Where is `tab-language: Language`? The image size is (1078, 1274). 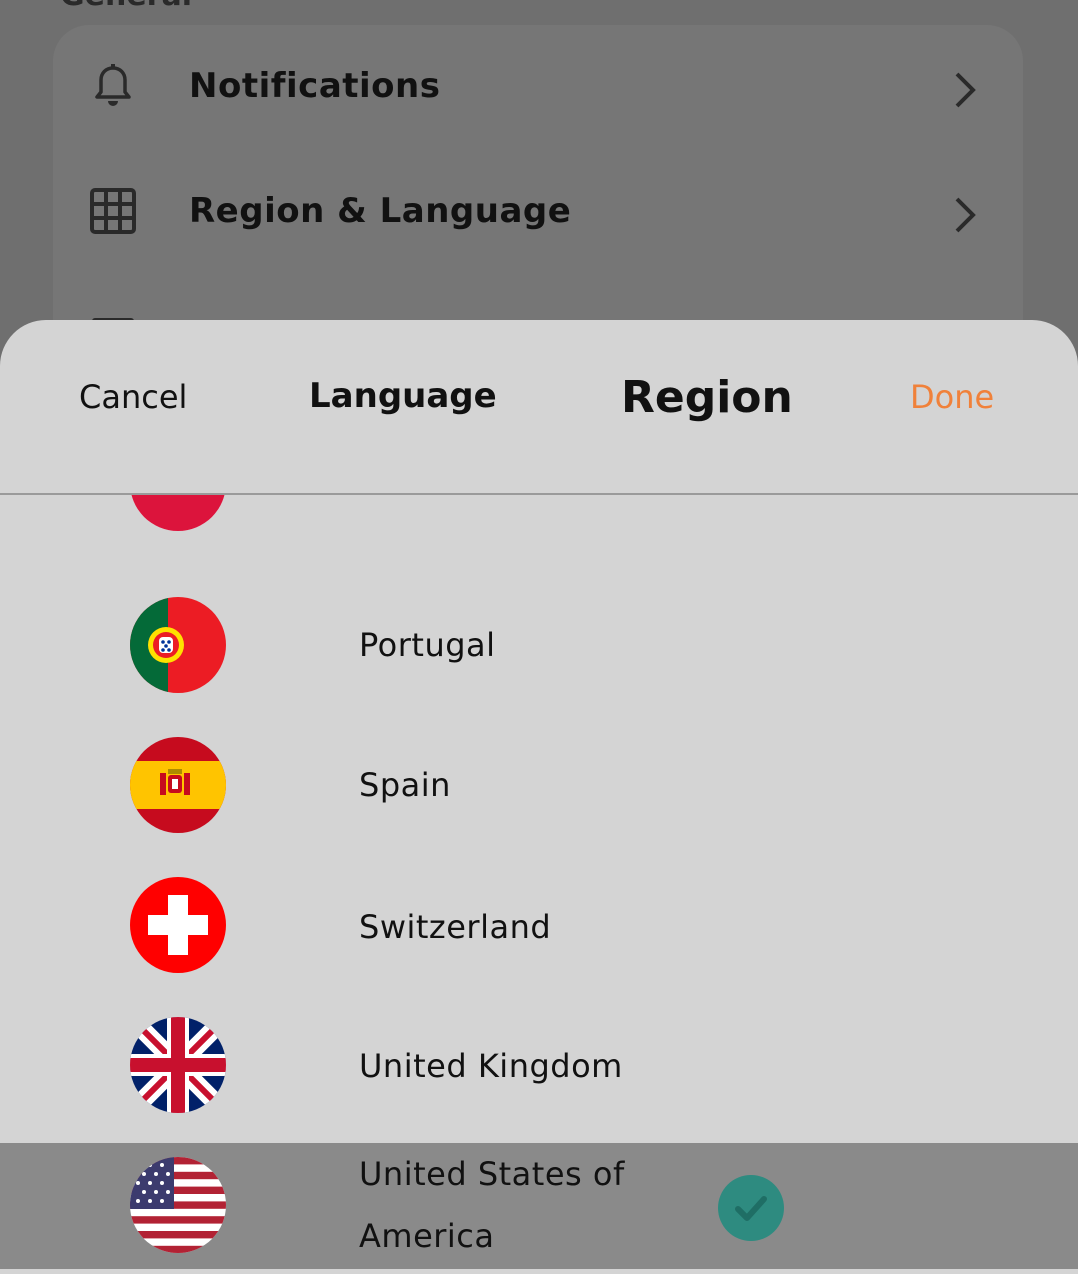
tab-language: Language is located at coordinates (403, 396).